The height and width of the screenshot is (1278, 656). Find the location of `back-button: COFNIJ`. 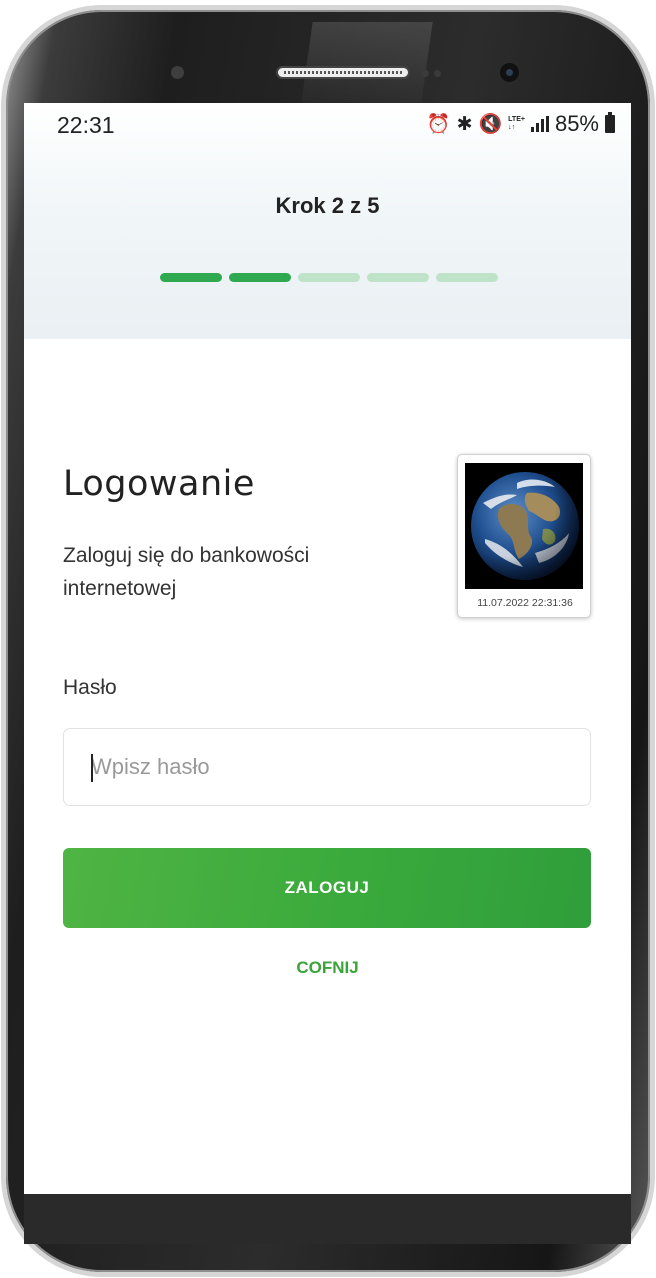

back-button: COFNIJ is located at coordinates (327, 968).